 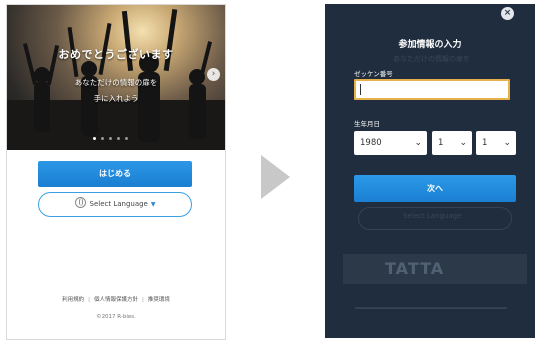 I want to click on carousel-next-icon: ›, so click(x=213, y=74).